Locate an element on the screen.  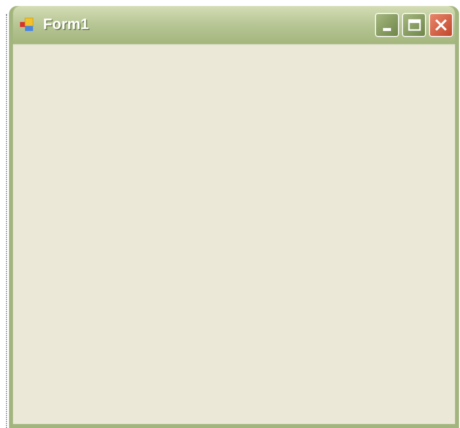
maximize-button is located at coordinates (414, 25).